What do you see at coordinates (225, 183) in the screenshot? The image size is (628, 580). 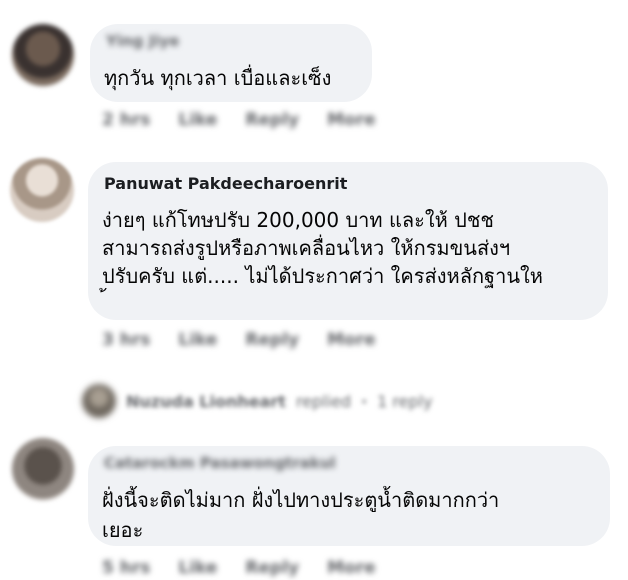 I see `comment-author: Panuwat Pakdeecharoenrit` at bounding box center [225, 183].